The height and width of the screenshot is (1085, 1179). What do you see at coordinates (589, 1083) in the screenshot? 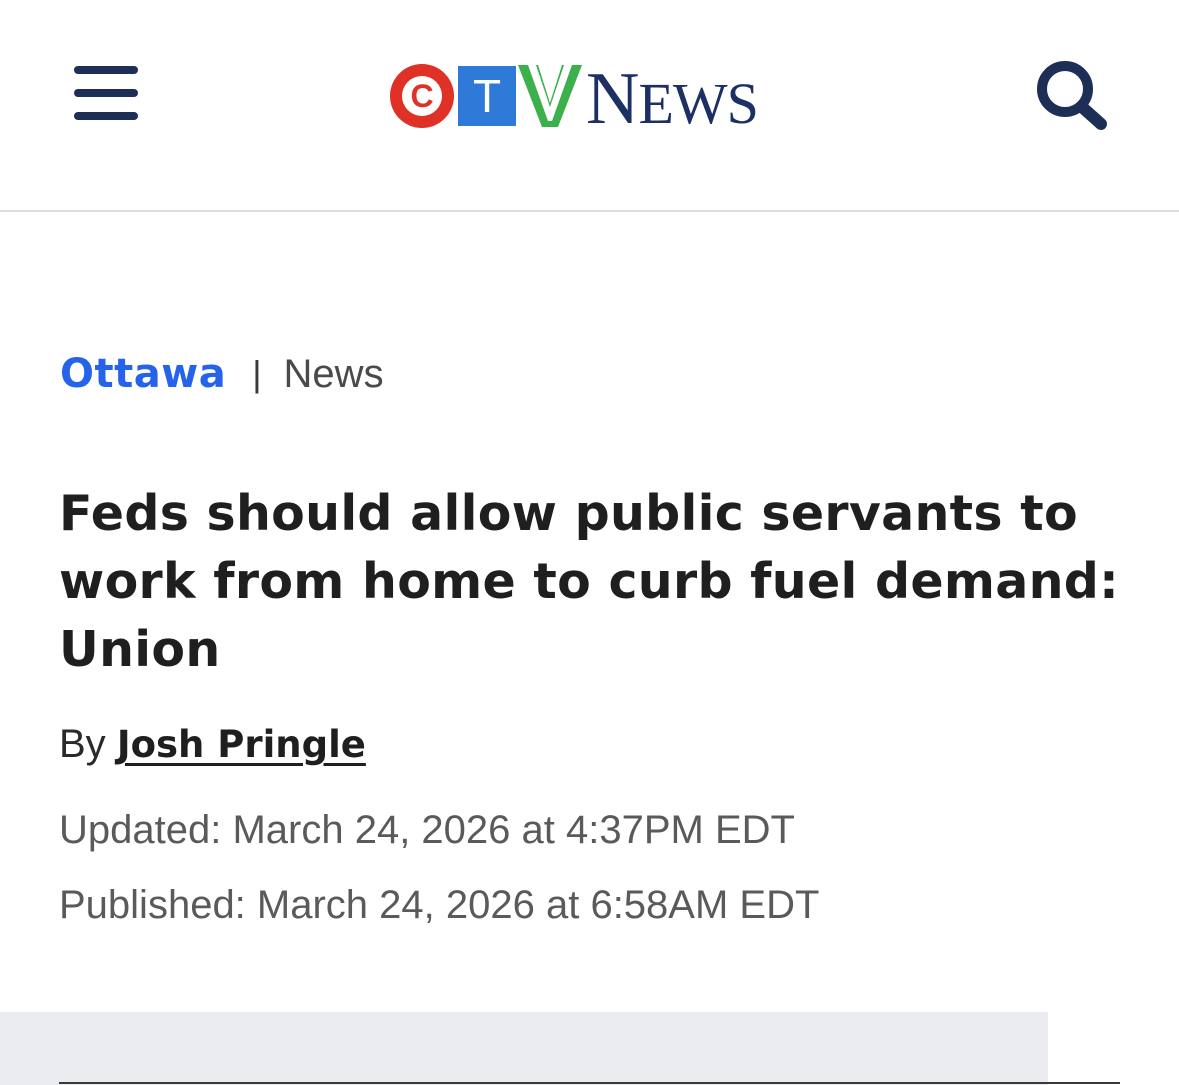
I see `content-divider` at bounding box center [589, 1083].